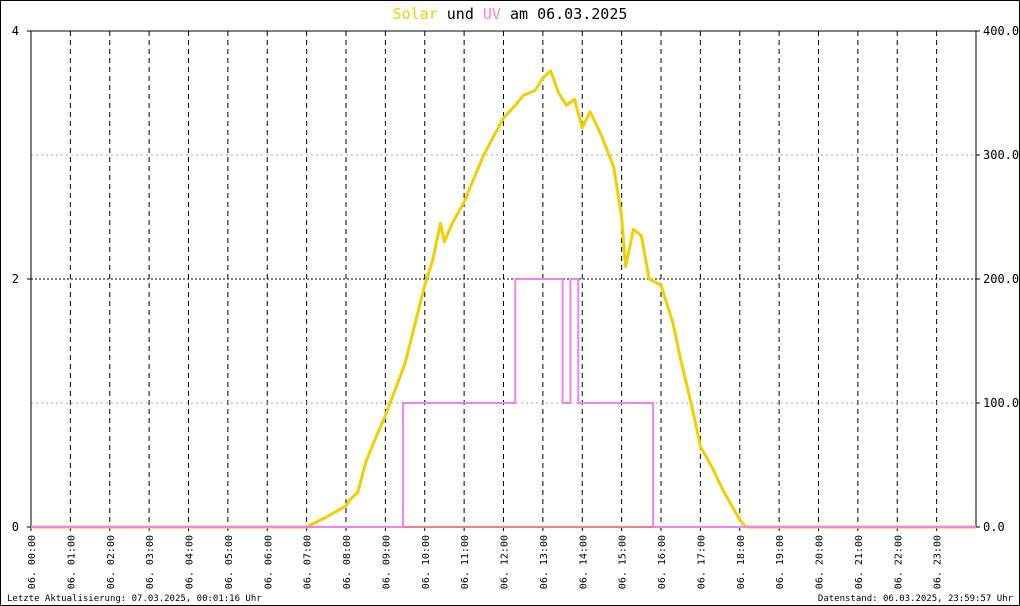  I want to click on right-tick-label: 100.0, so click(1001, 403).